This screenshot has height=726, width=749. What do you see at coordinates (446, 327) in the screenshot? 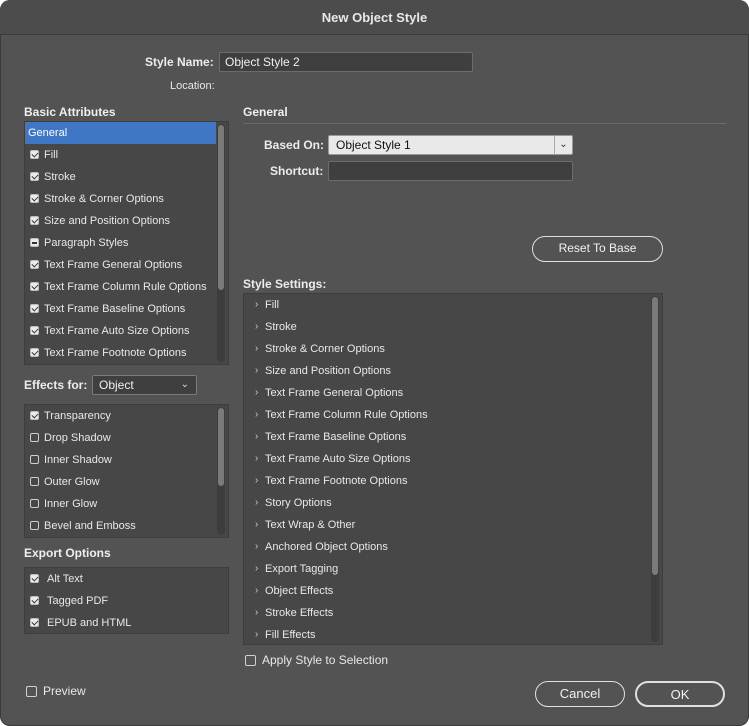
I see `tree-item: › Stroke` at bounding box center [446, 327].